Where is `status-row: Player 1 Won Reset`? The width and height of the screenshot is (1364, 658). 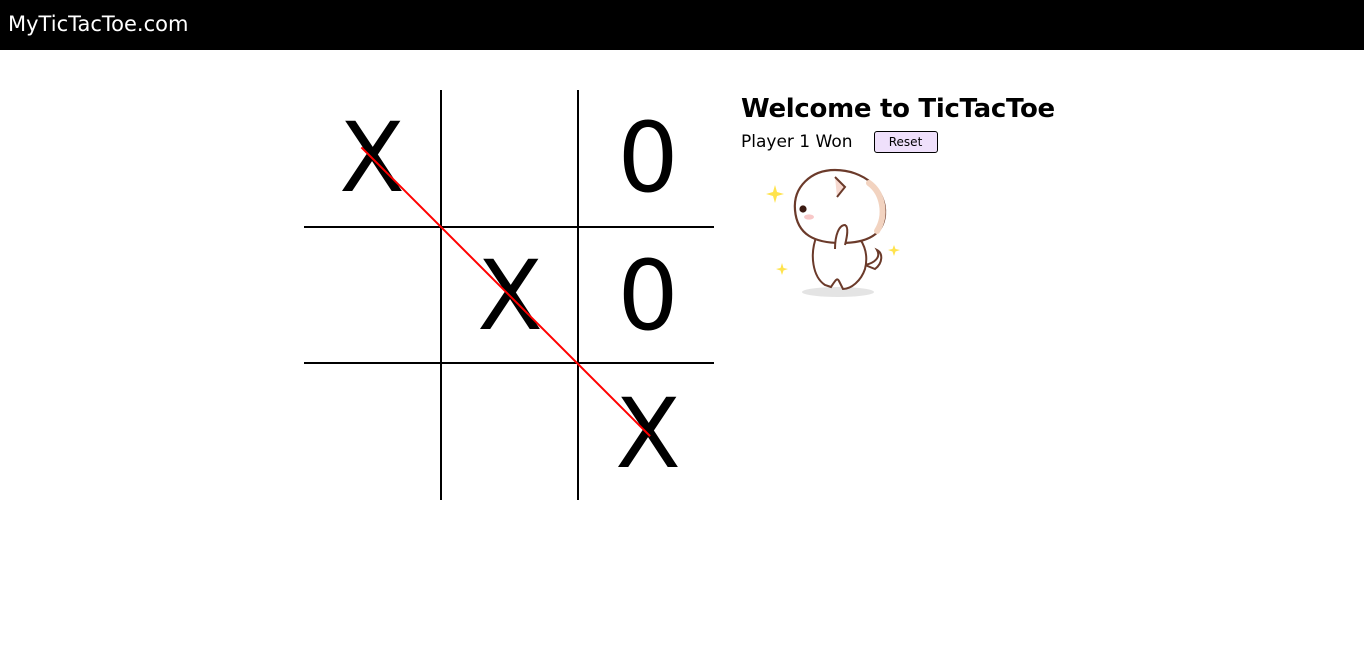 status-row: Player 1 Won Reset is located at coordinates (941, 142).